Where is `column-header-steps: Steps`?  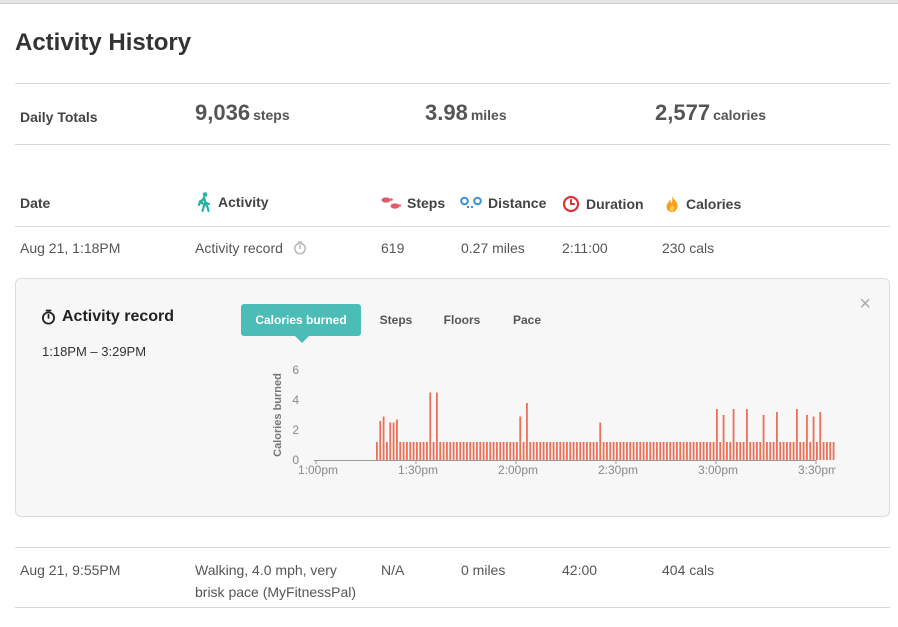
column-header-steps: Steps is located at coordinates (413, 203).